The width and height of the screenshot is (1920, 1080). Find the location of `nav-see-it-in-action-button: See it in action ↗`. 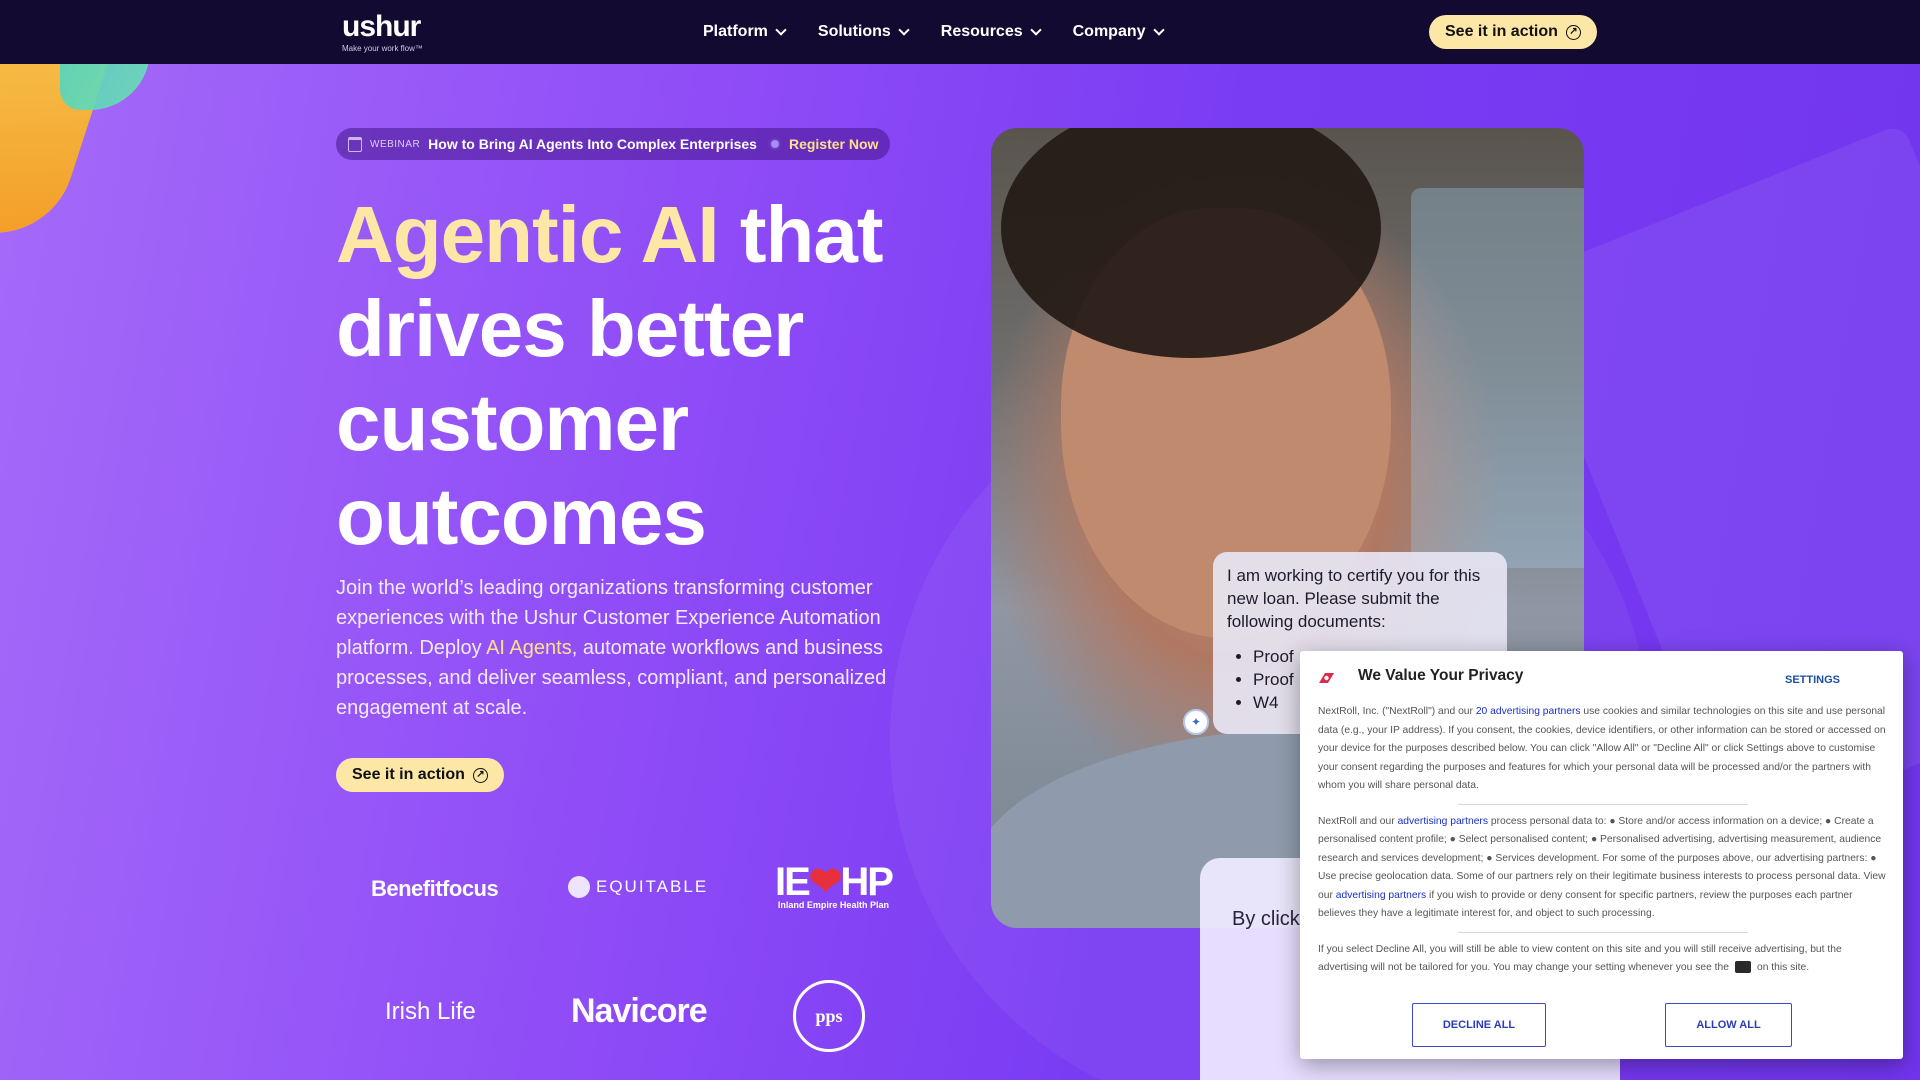

nav-see-it-in-action-button: See it in action ↗ is located at coordinates (1513, 32).